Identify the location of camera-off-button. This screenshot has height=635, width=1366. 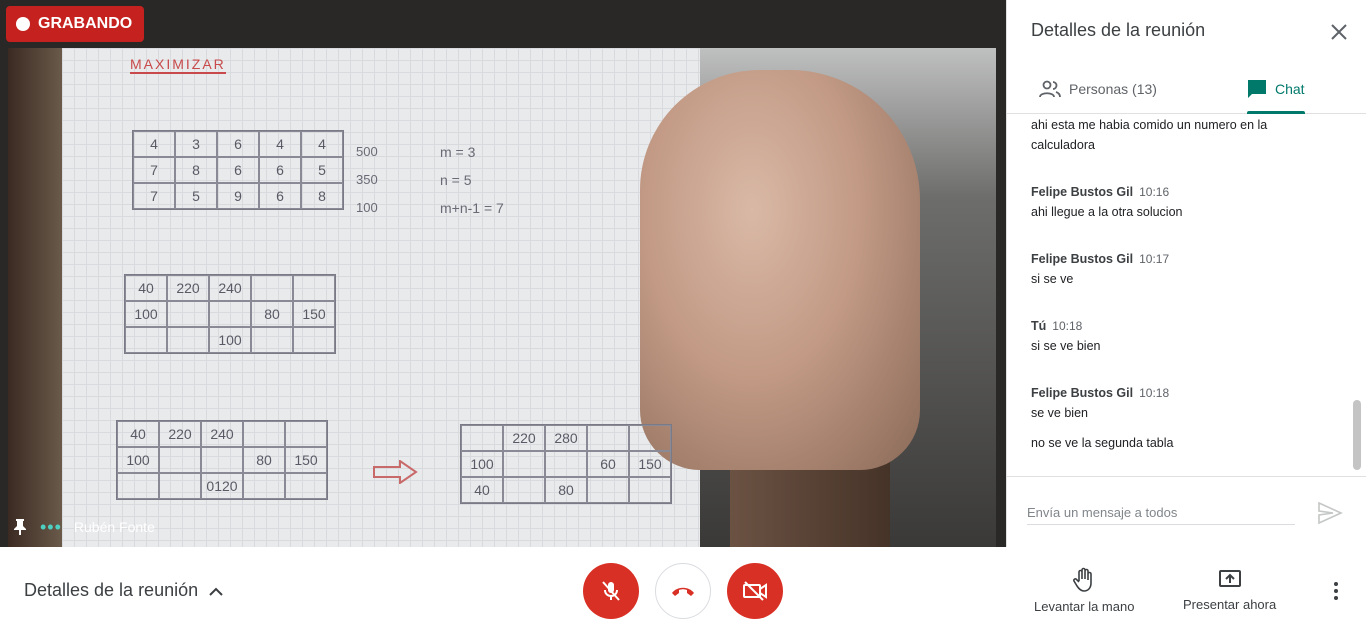
(755, 591).